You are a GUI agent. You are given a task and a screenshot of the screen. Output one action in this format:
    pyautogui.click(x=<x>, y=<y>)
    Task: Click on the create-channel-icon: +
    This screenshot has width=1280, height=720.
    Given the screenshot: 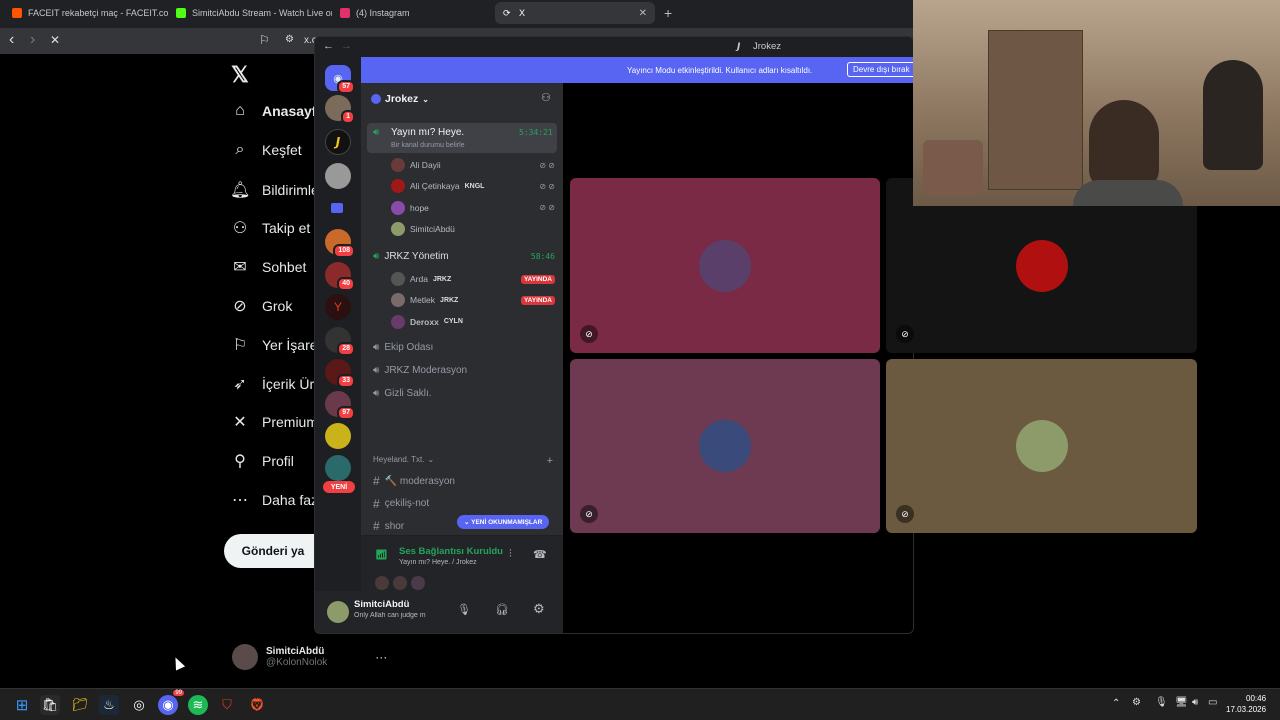 What is the action you would take?
    pyautogui.click(x=550, y=461)
    